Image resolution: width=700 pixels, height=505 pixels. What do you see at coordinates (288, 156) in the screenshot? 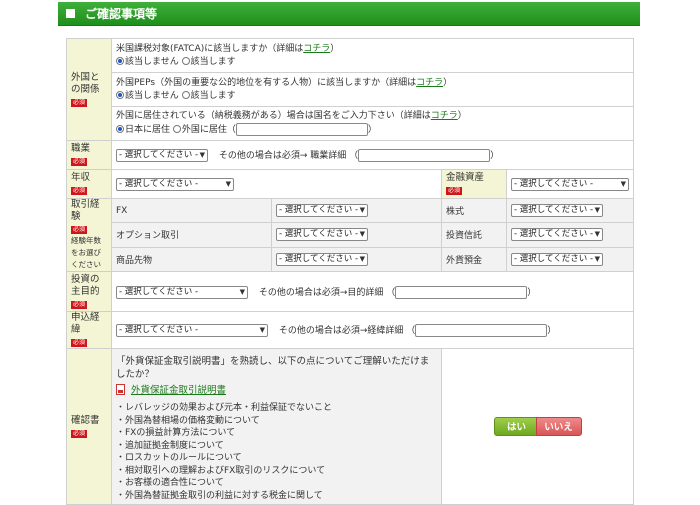
I see `job-note: その他の場合は必須→ 職業詳細 （` at bounding box center [288, 156].